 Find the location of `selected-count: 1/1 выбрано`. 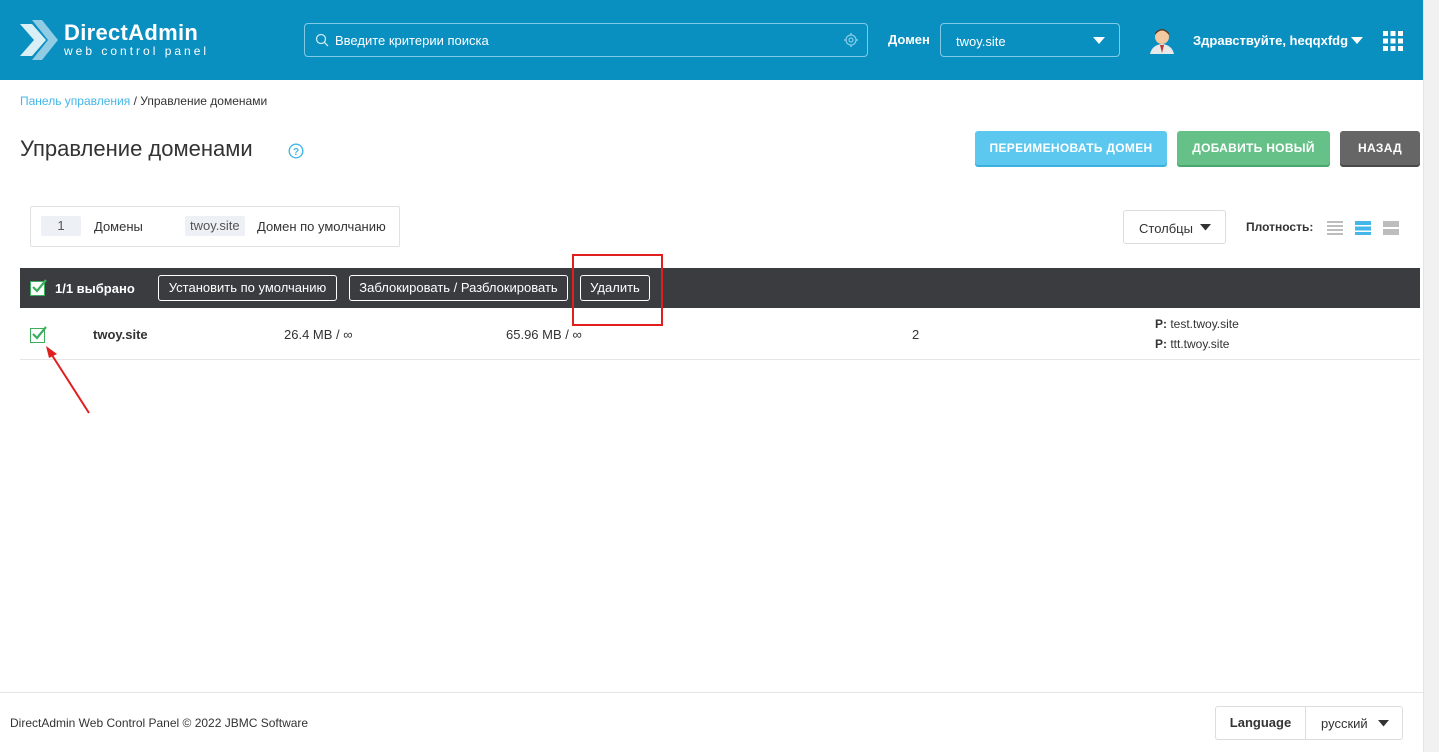

selected-count: 1/1 выбрано is located at coordinates (95, 288).